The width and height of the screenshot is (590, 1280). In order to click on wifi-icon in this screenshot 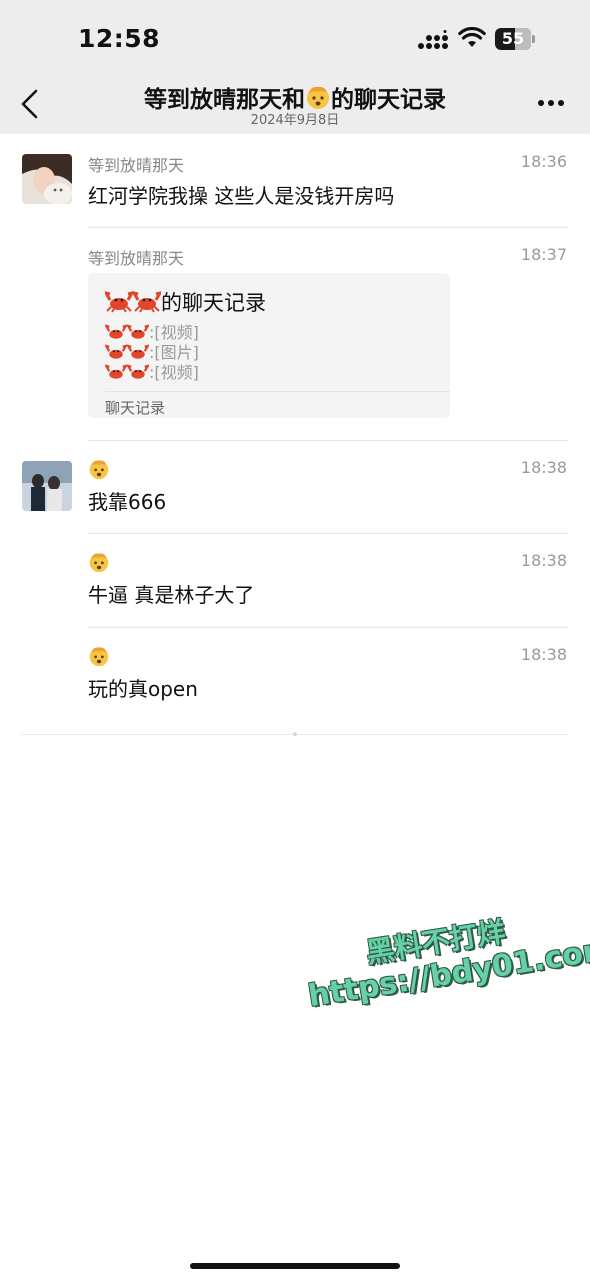, I will do `click(472, 37)`.